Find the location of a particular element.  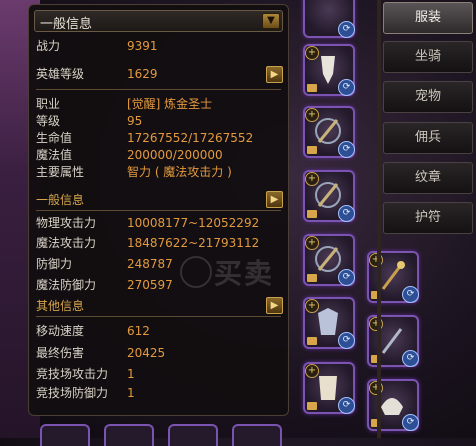

stat-row-class: 职业 [觉醒] 炼金圣士 is located at coordinates (158, 104).